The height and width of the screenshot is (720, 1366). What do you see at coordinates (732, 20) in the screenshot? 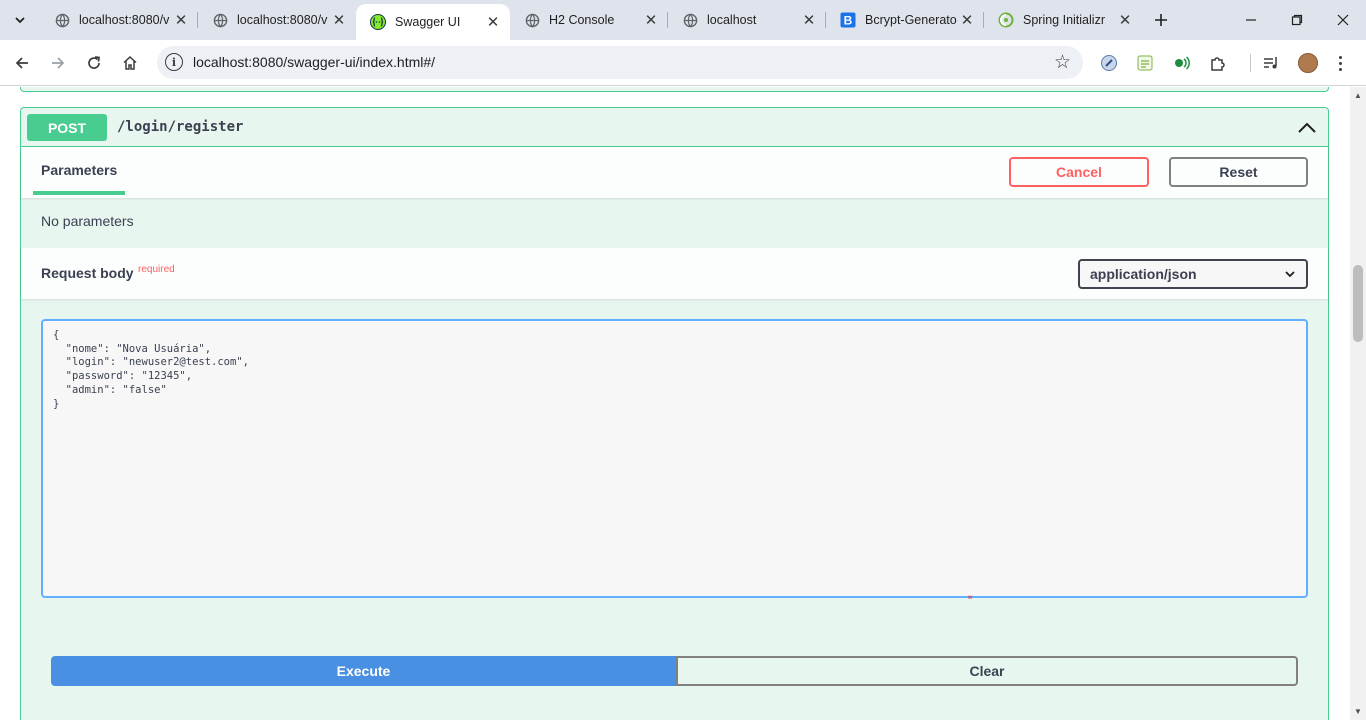
I see `browser-tab-title: localhost` at bounding box center [732, 20].